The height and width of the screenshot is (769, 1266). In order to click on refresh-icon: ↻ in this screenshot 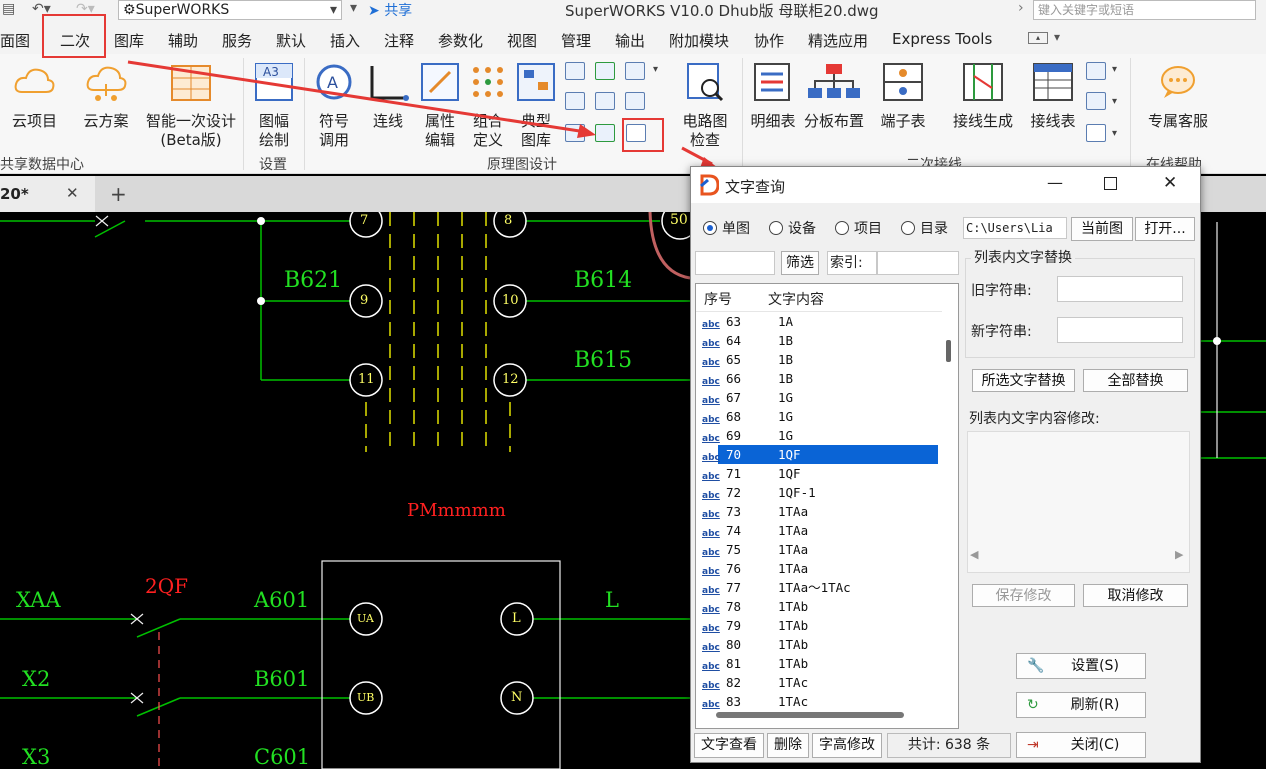, I will do `click(1033, 705)`.